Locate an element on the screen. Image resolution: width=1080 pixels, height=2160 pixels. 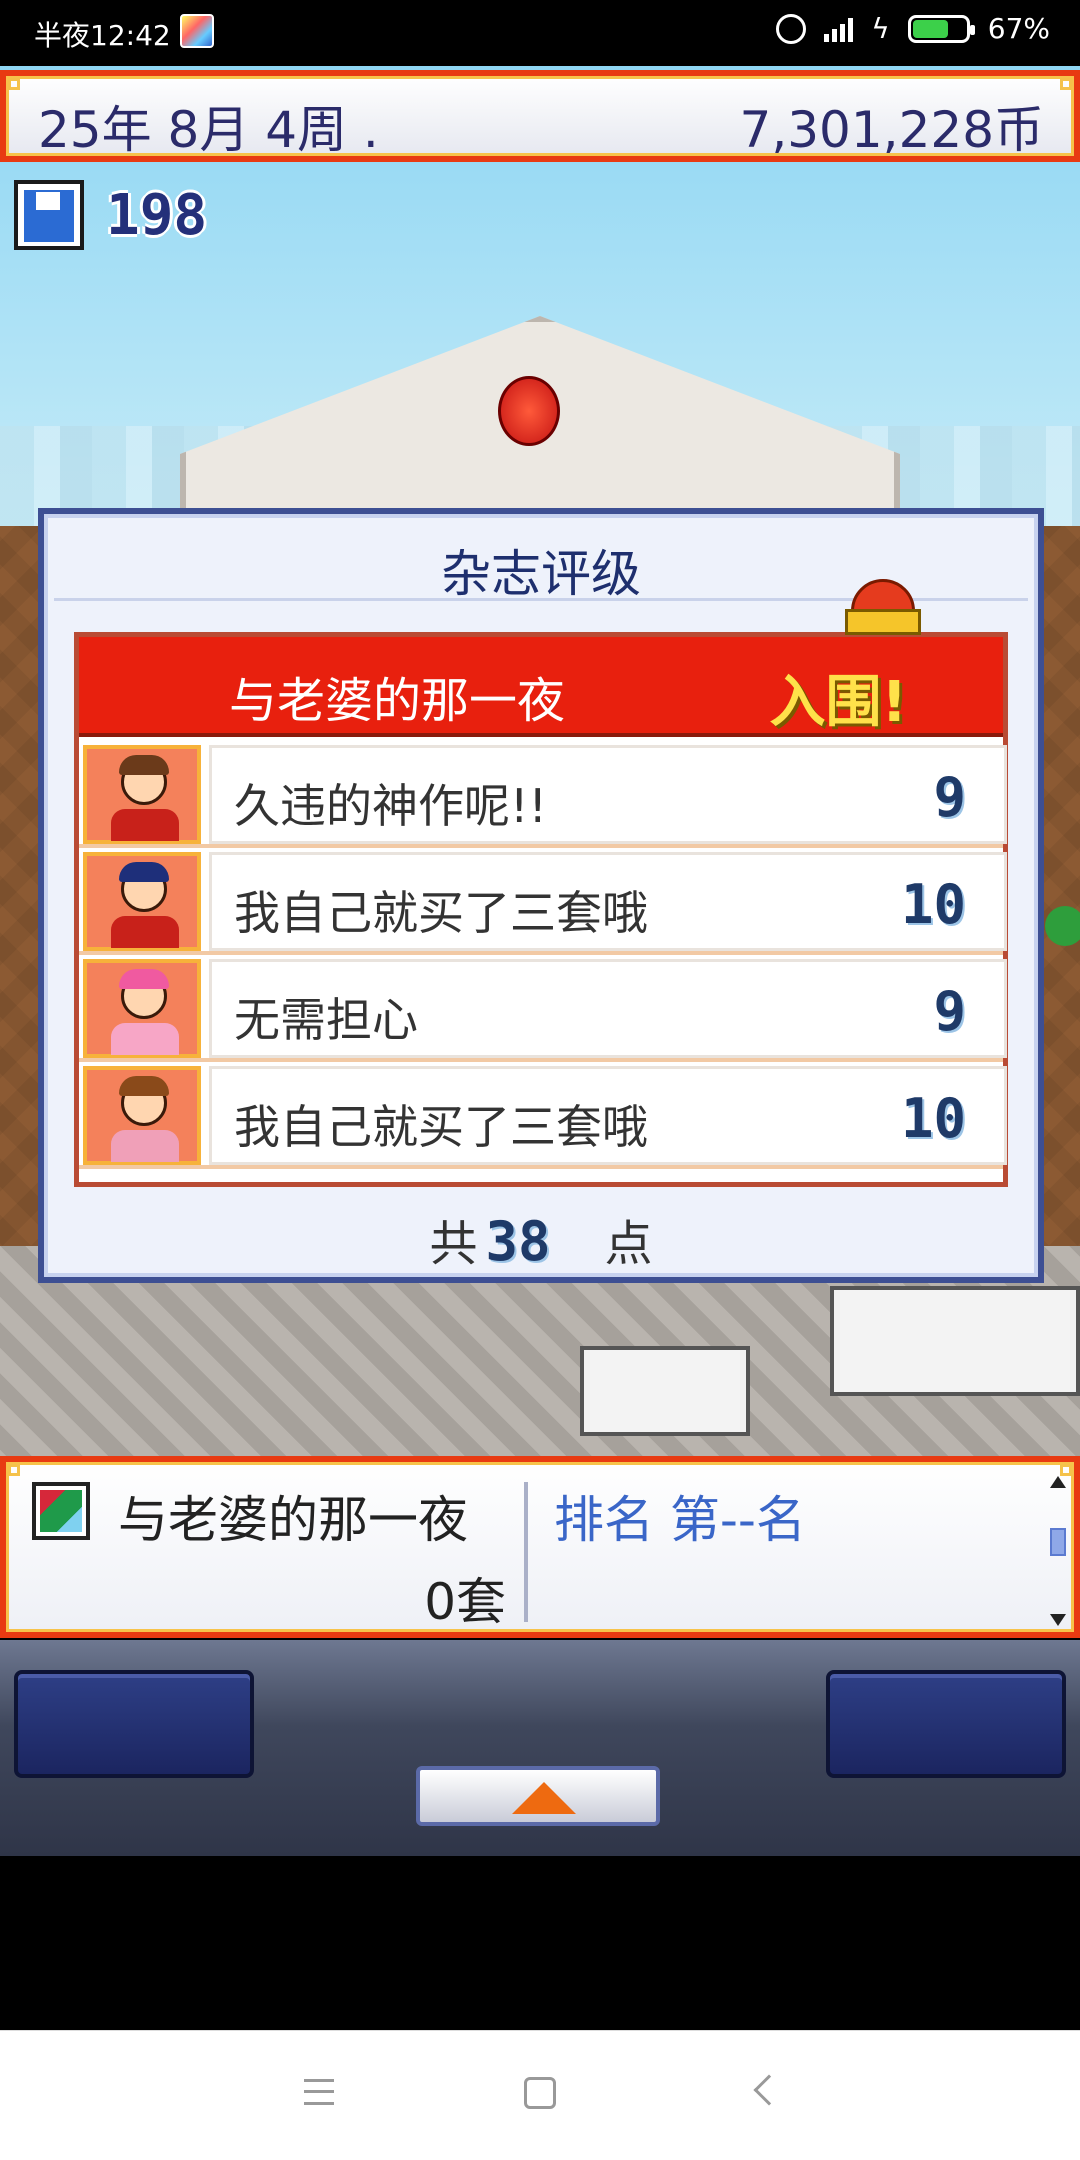
review-row: 无需担心 9 is located at coordinates (543, 1008).